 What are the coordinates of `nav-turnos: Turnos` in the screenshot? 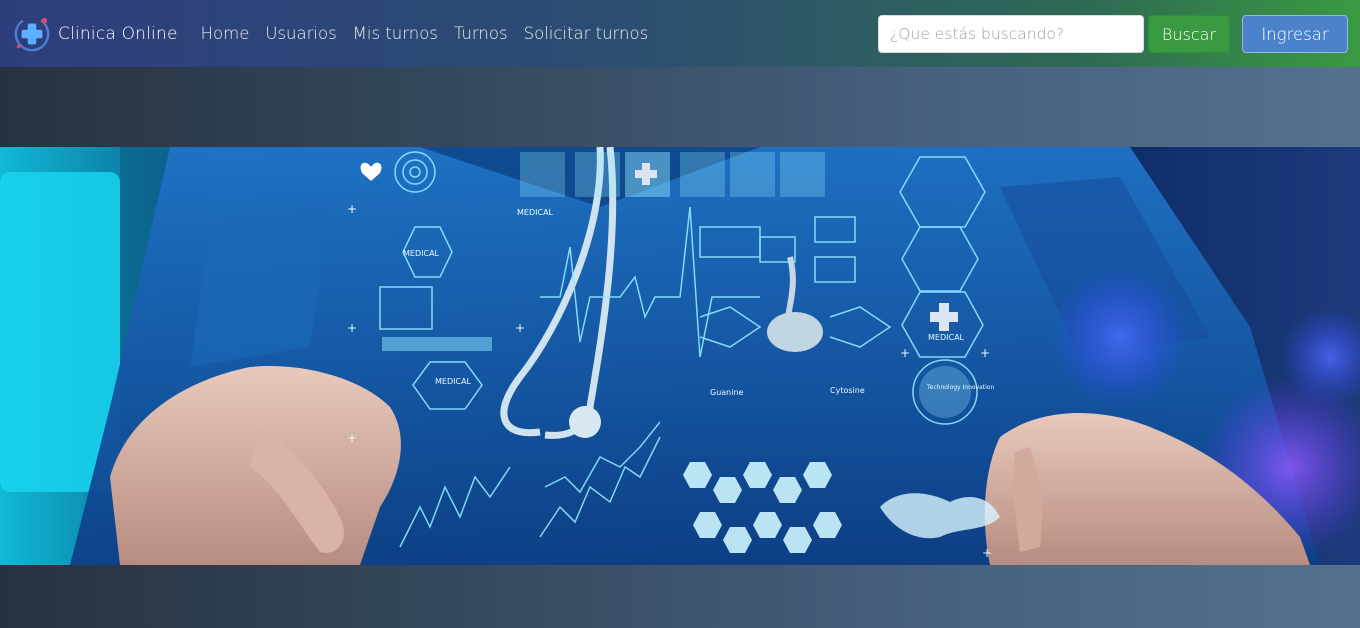 It's located at (481, 33).